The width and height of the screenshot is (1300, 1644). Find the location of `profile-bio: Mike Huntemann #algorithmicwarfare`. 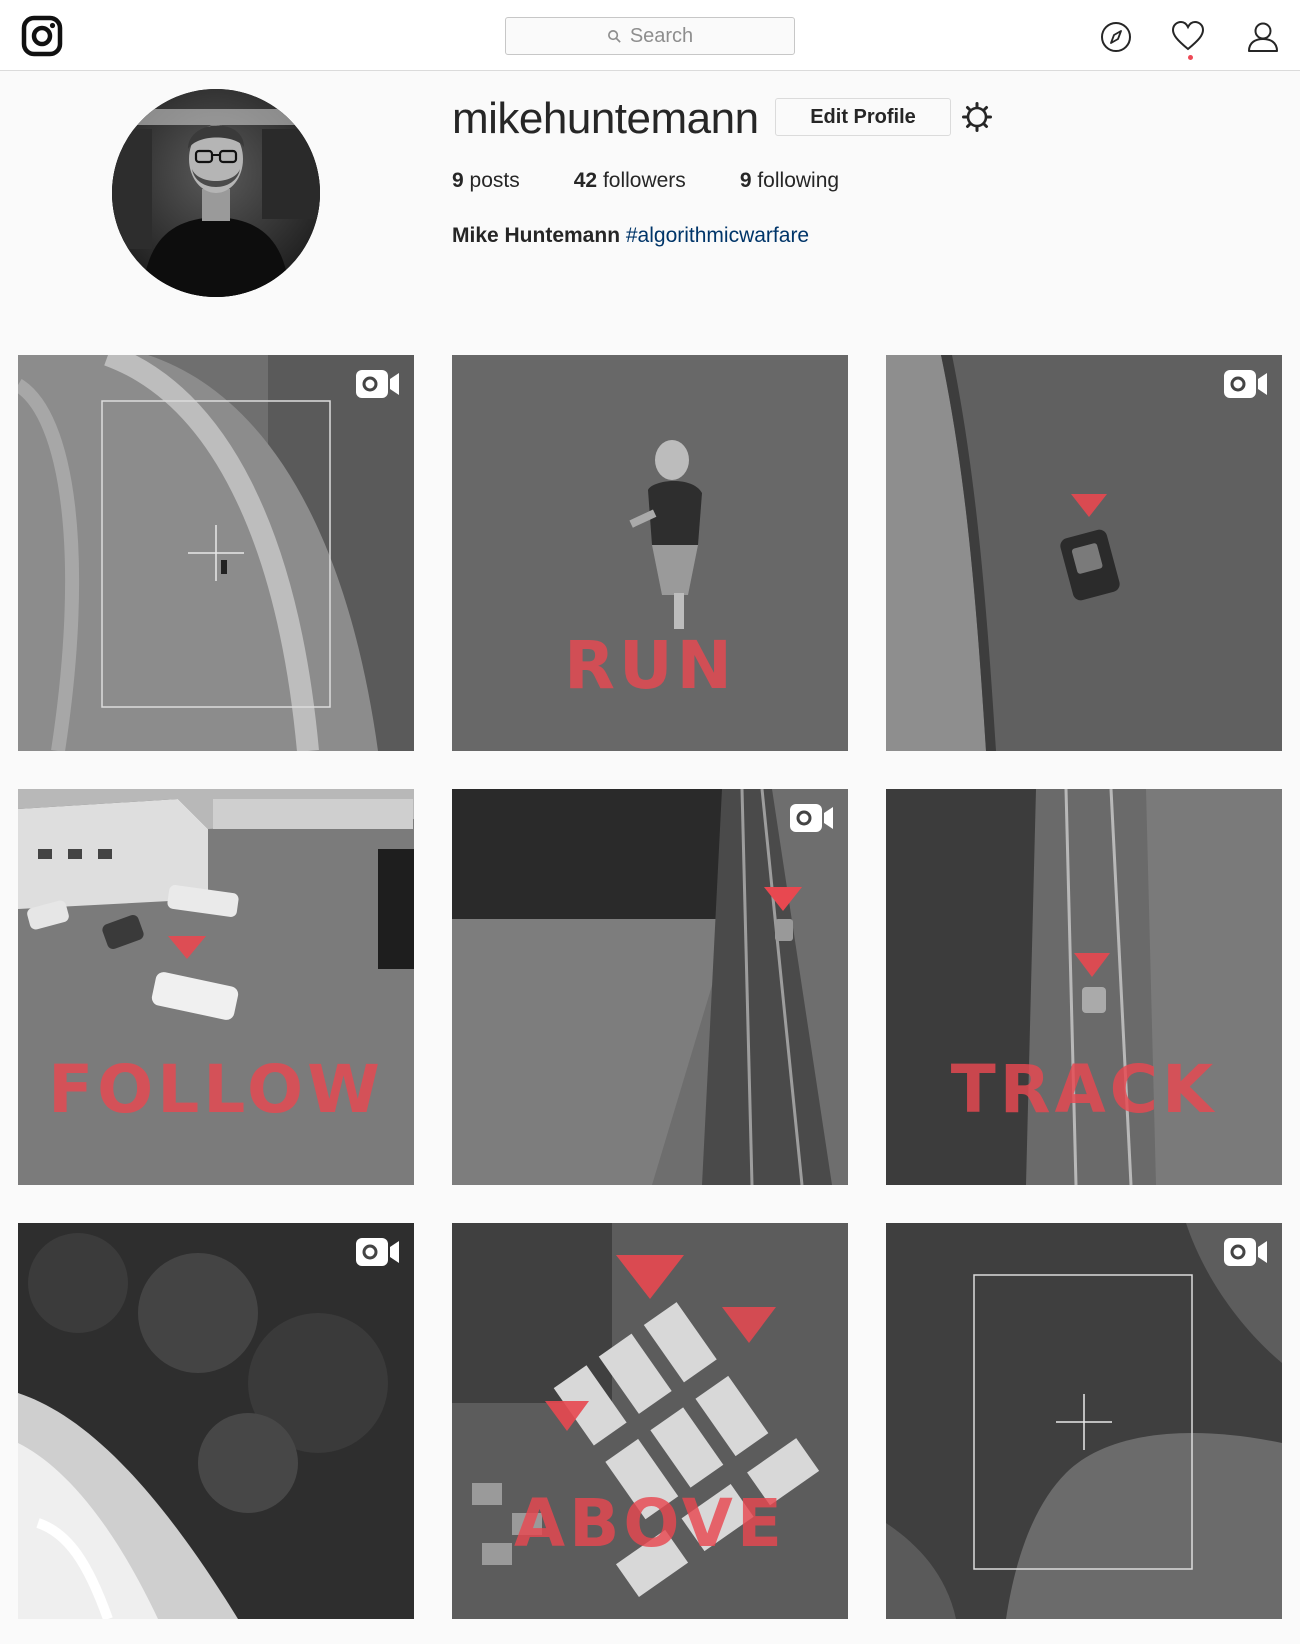

profile-bio: Mike Huntemann #algorithmicwarfare is located at coordinates (630, 236).